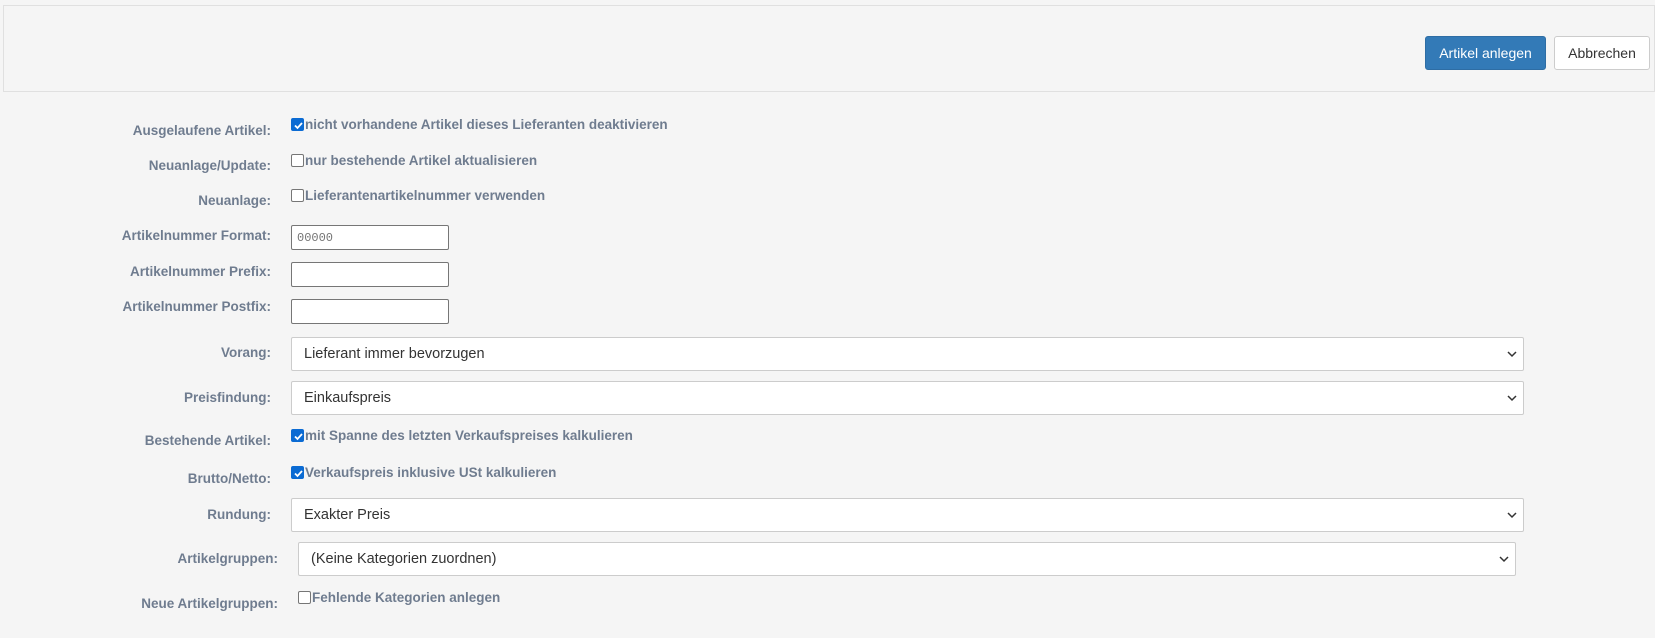  Describe the element at coordinates (370, 311) in the screenshot. I see `number-postfix-input` at that location.